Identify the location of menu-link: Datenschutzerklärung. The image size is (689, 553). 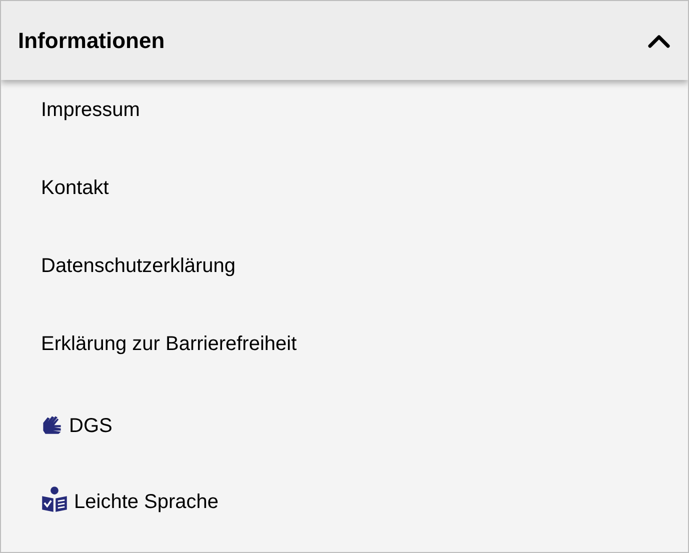
(138, 293).